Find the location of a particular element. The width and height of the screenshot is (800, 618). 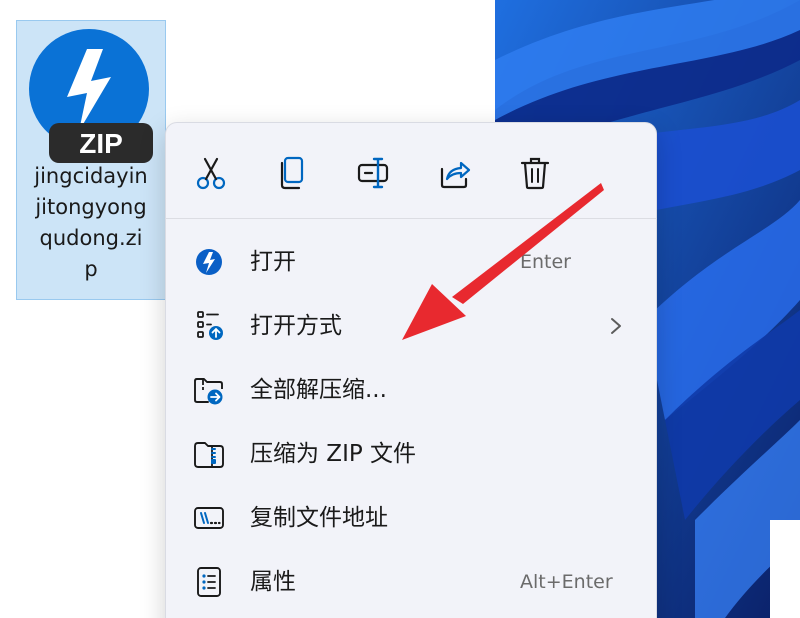

desktop-file-zip: ZIP jingcidayin jitongyong qudong.zi p is located at coordinates (91, 160).